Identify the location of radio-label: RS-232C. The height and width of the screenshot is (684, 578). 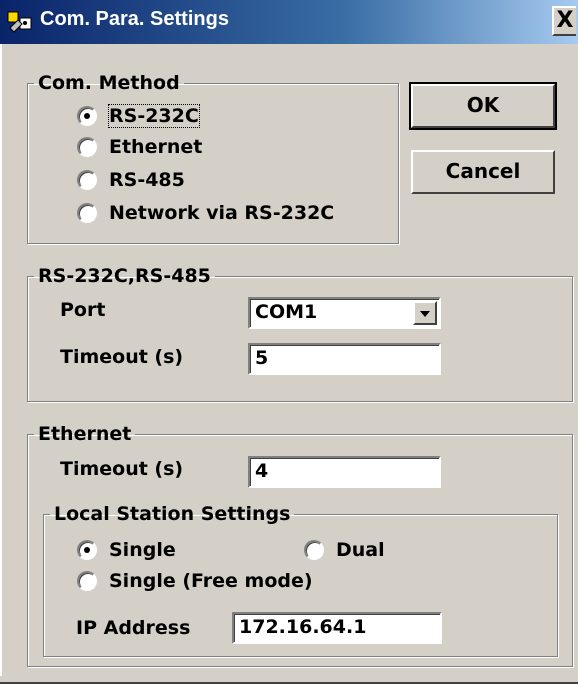
(154, 116).